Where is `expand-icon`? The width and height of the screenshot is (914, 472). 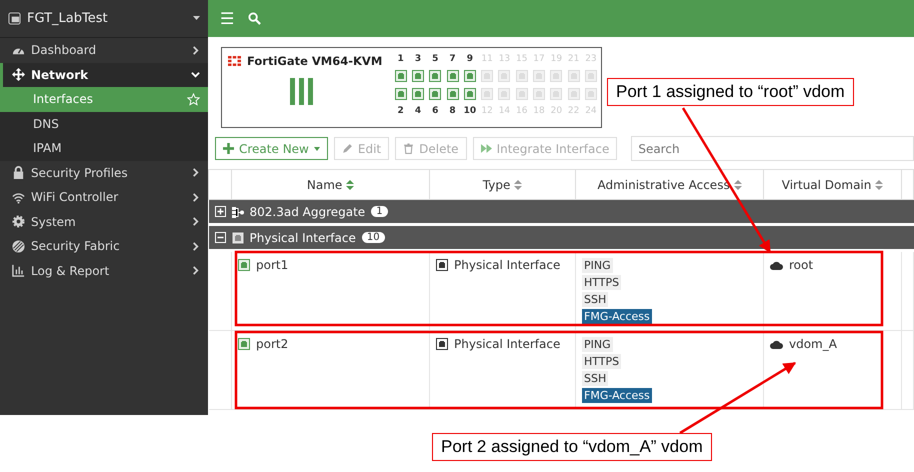
expand-icon is located at coordinates (220, 211).